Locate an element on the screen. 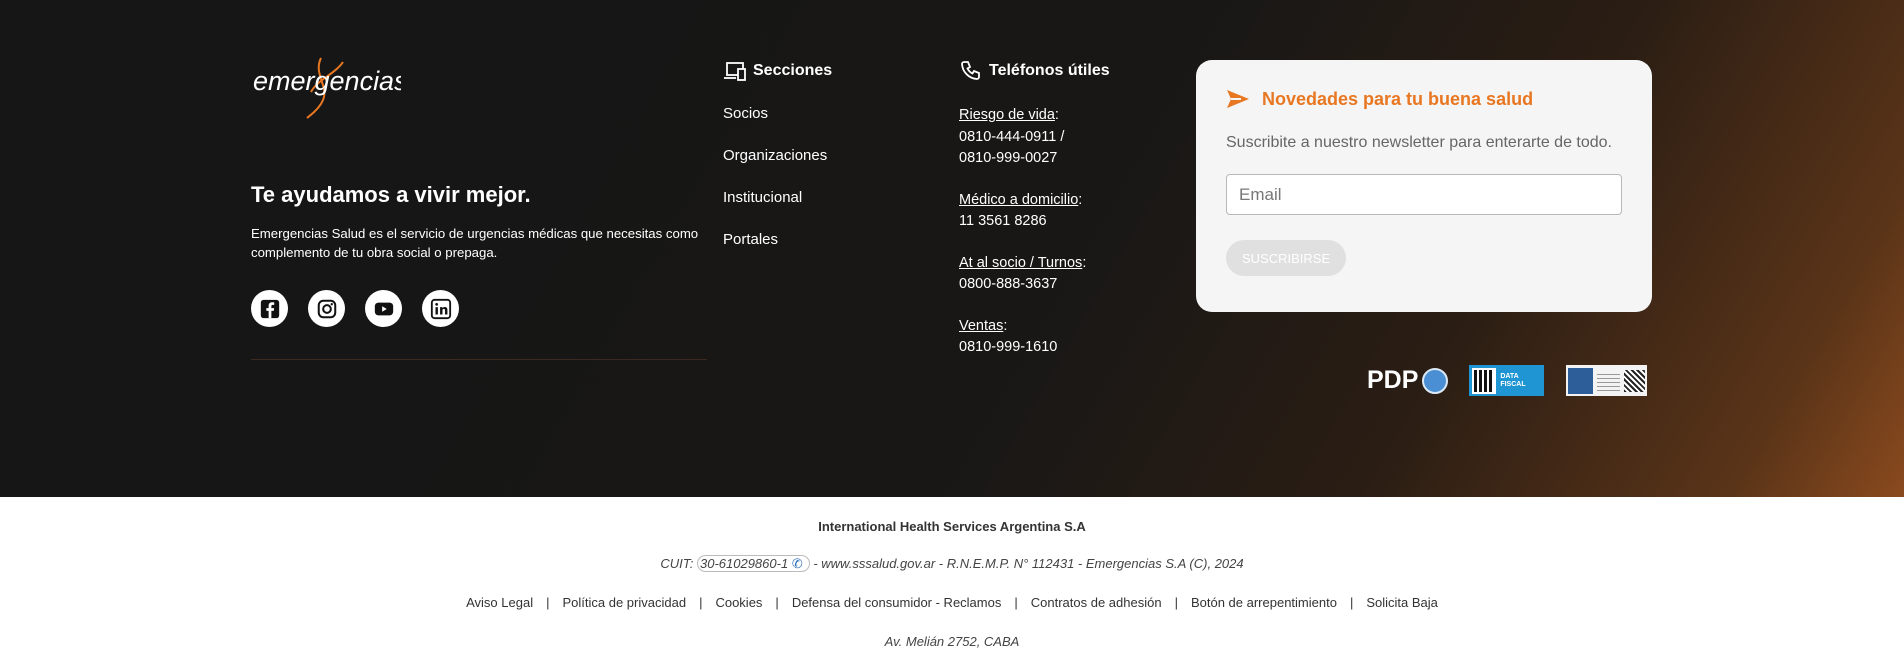 Image resolution: width=1904 pixels, height=658 pixels. sections-title-text: Secciones is located at coordinates (793, 70).